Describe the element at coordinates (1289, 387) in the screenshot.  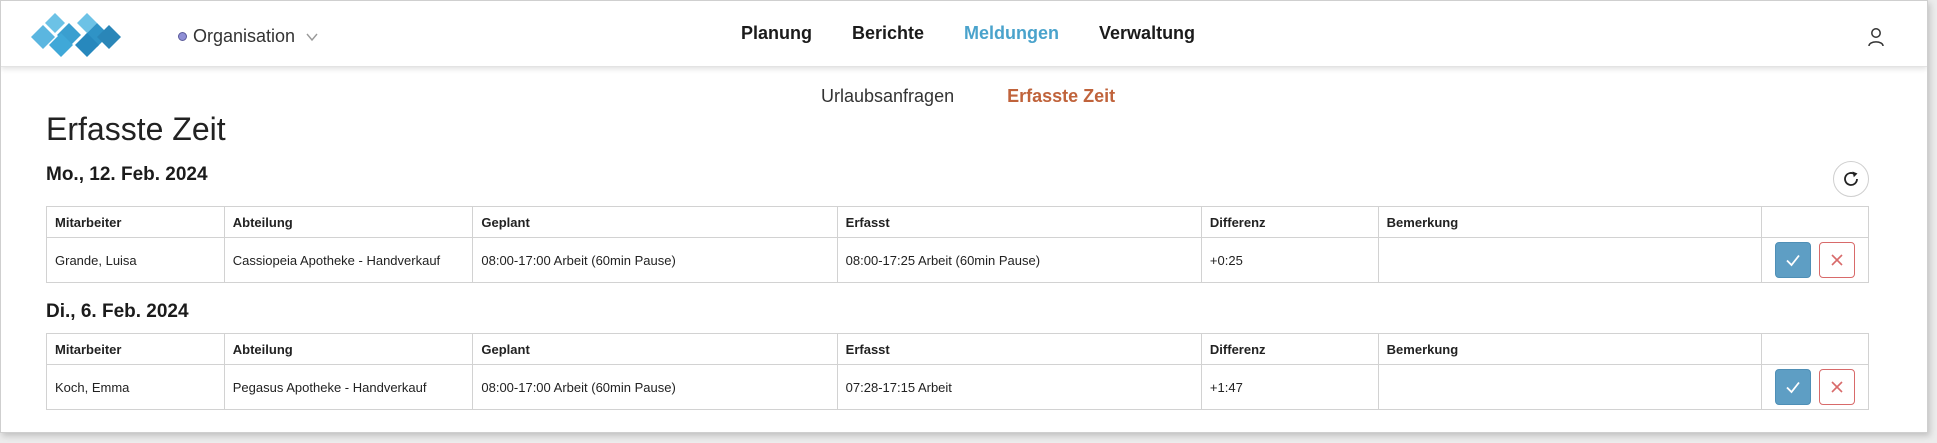
I see `cell-difference: +1:47` at that location.